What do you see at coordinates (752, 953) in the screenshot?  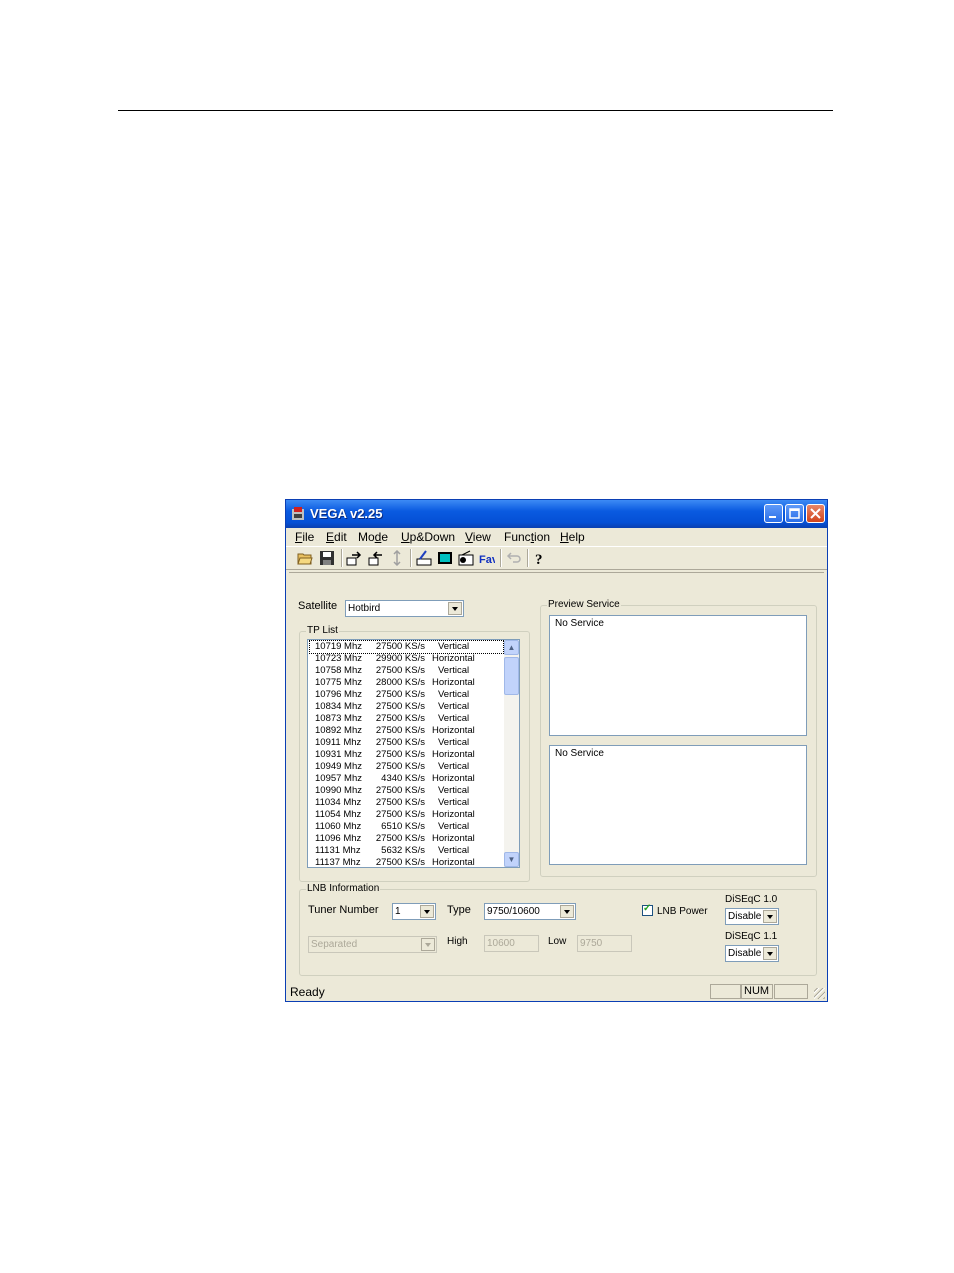 I see `diseqc11-select: Disable` at bounding box center [752, 953].